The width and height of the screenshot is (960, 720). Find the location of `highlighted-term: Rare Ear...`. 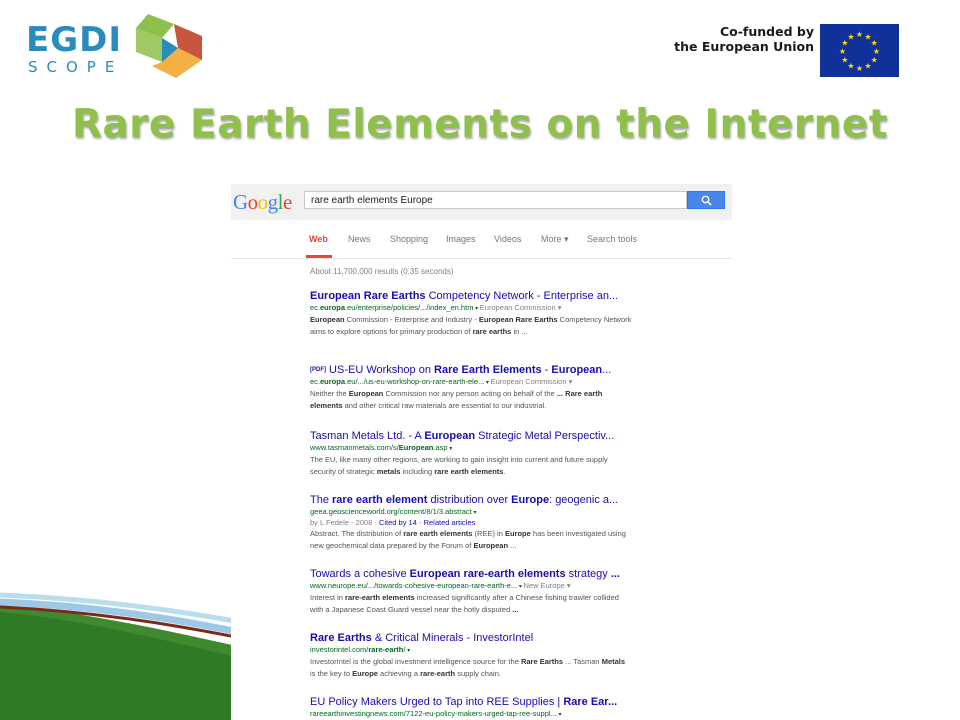

highlighted-term: Rare Ear... is located at coordinates (590, 702).